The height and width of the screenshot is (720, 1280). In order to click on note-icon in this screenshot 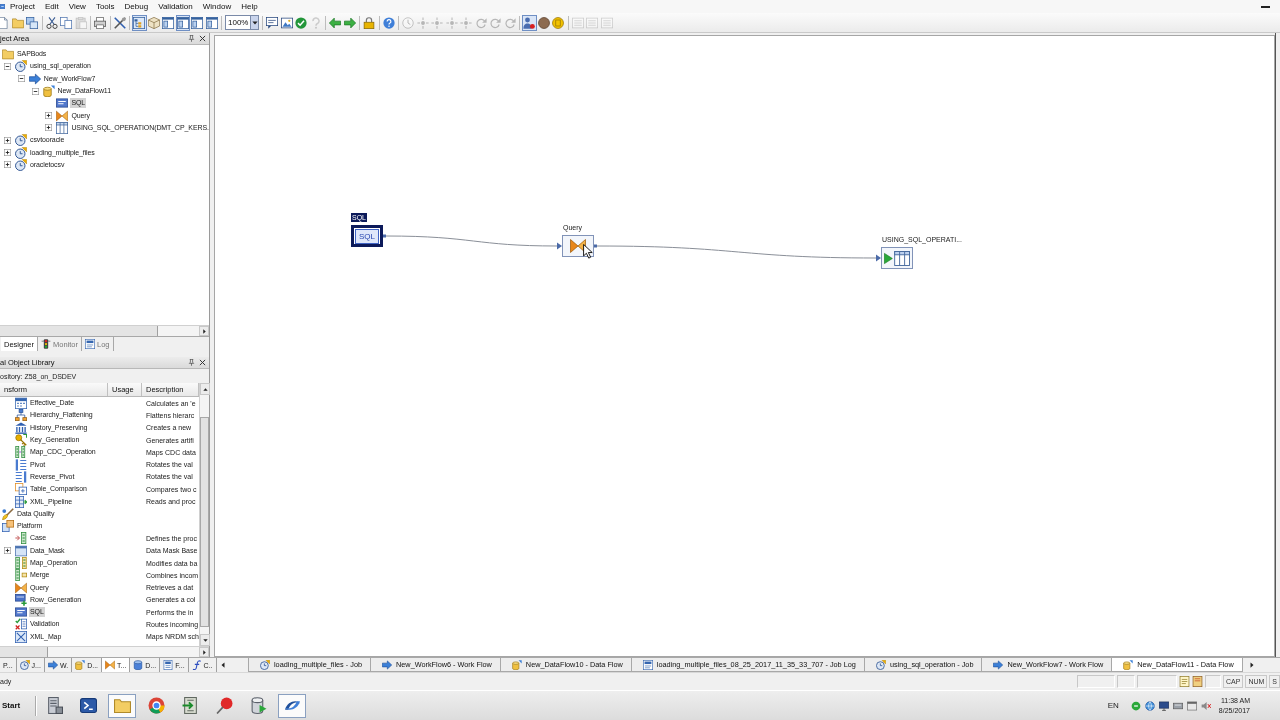, I will do `click(1184, 681)`.